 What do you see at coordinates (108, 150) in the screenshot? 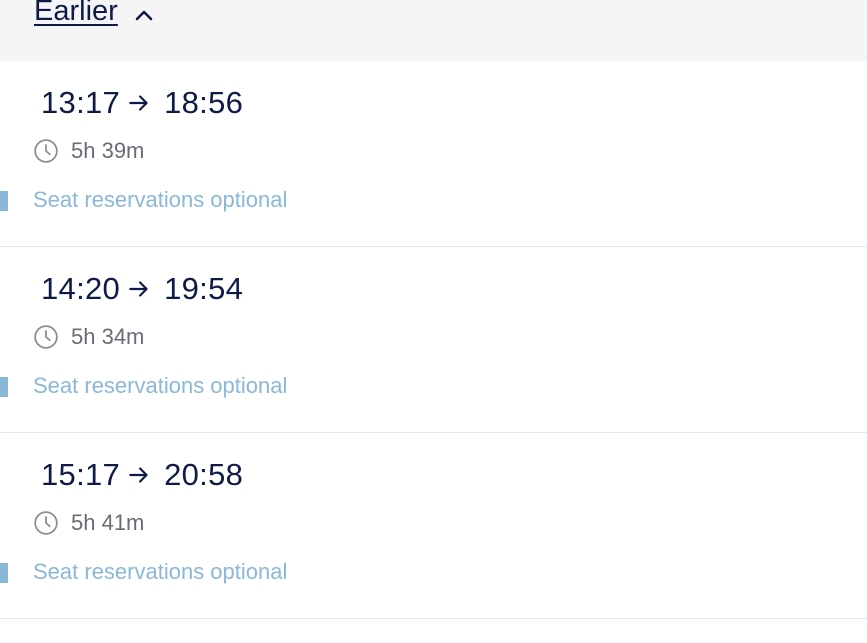
I see `duration-text: 5h 39m` at bounding box center [108, 150].